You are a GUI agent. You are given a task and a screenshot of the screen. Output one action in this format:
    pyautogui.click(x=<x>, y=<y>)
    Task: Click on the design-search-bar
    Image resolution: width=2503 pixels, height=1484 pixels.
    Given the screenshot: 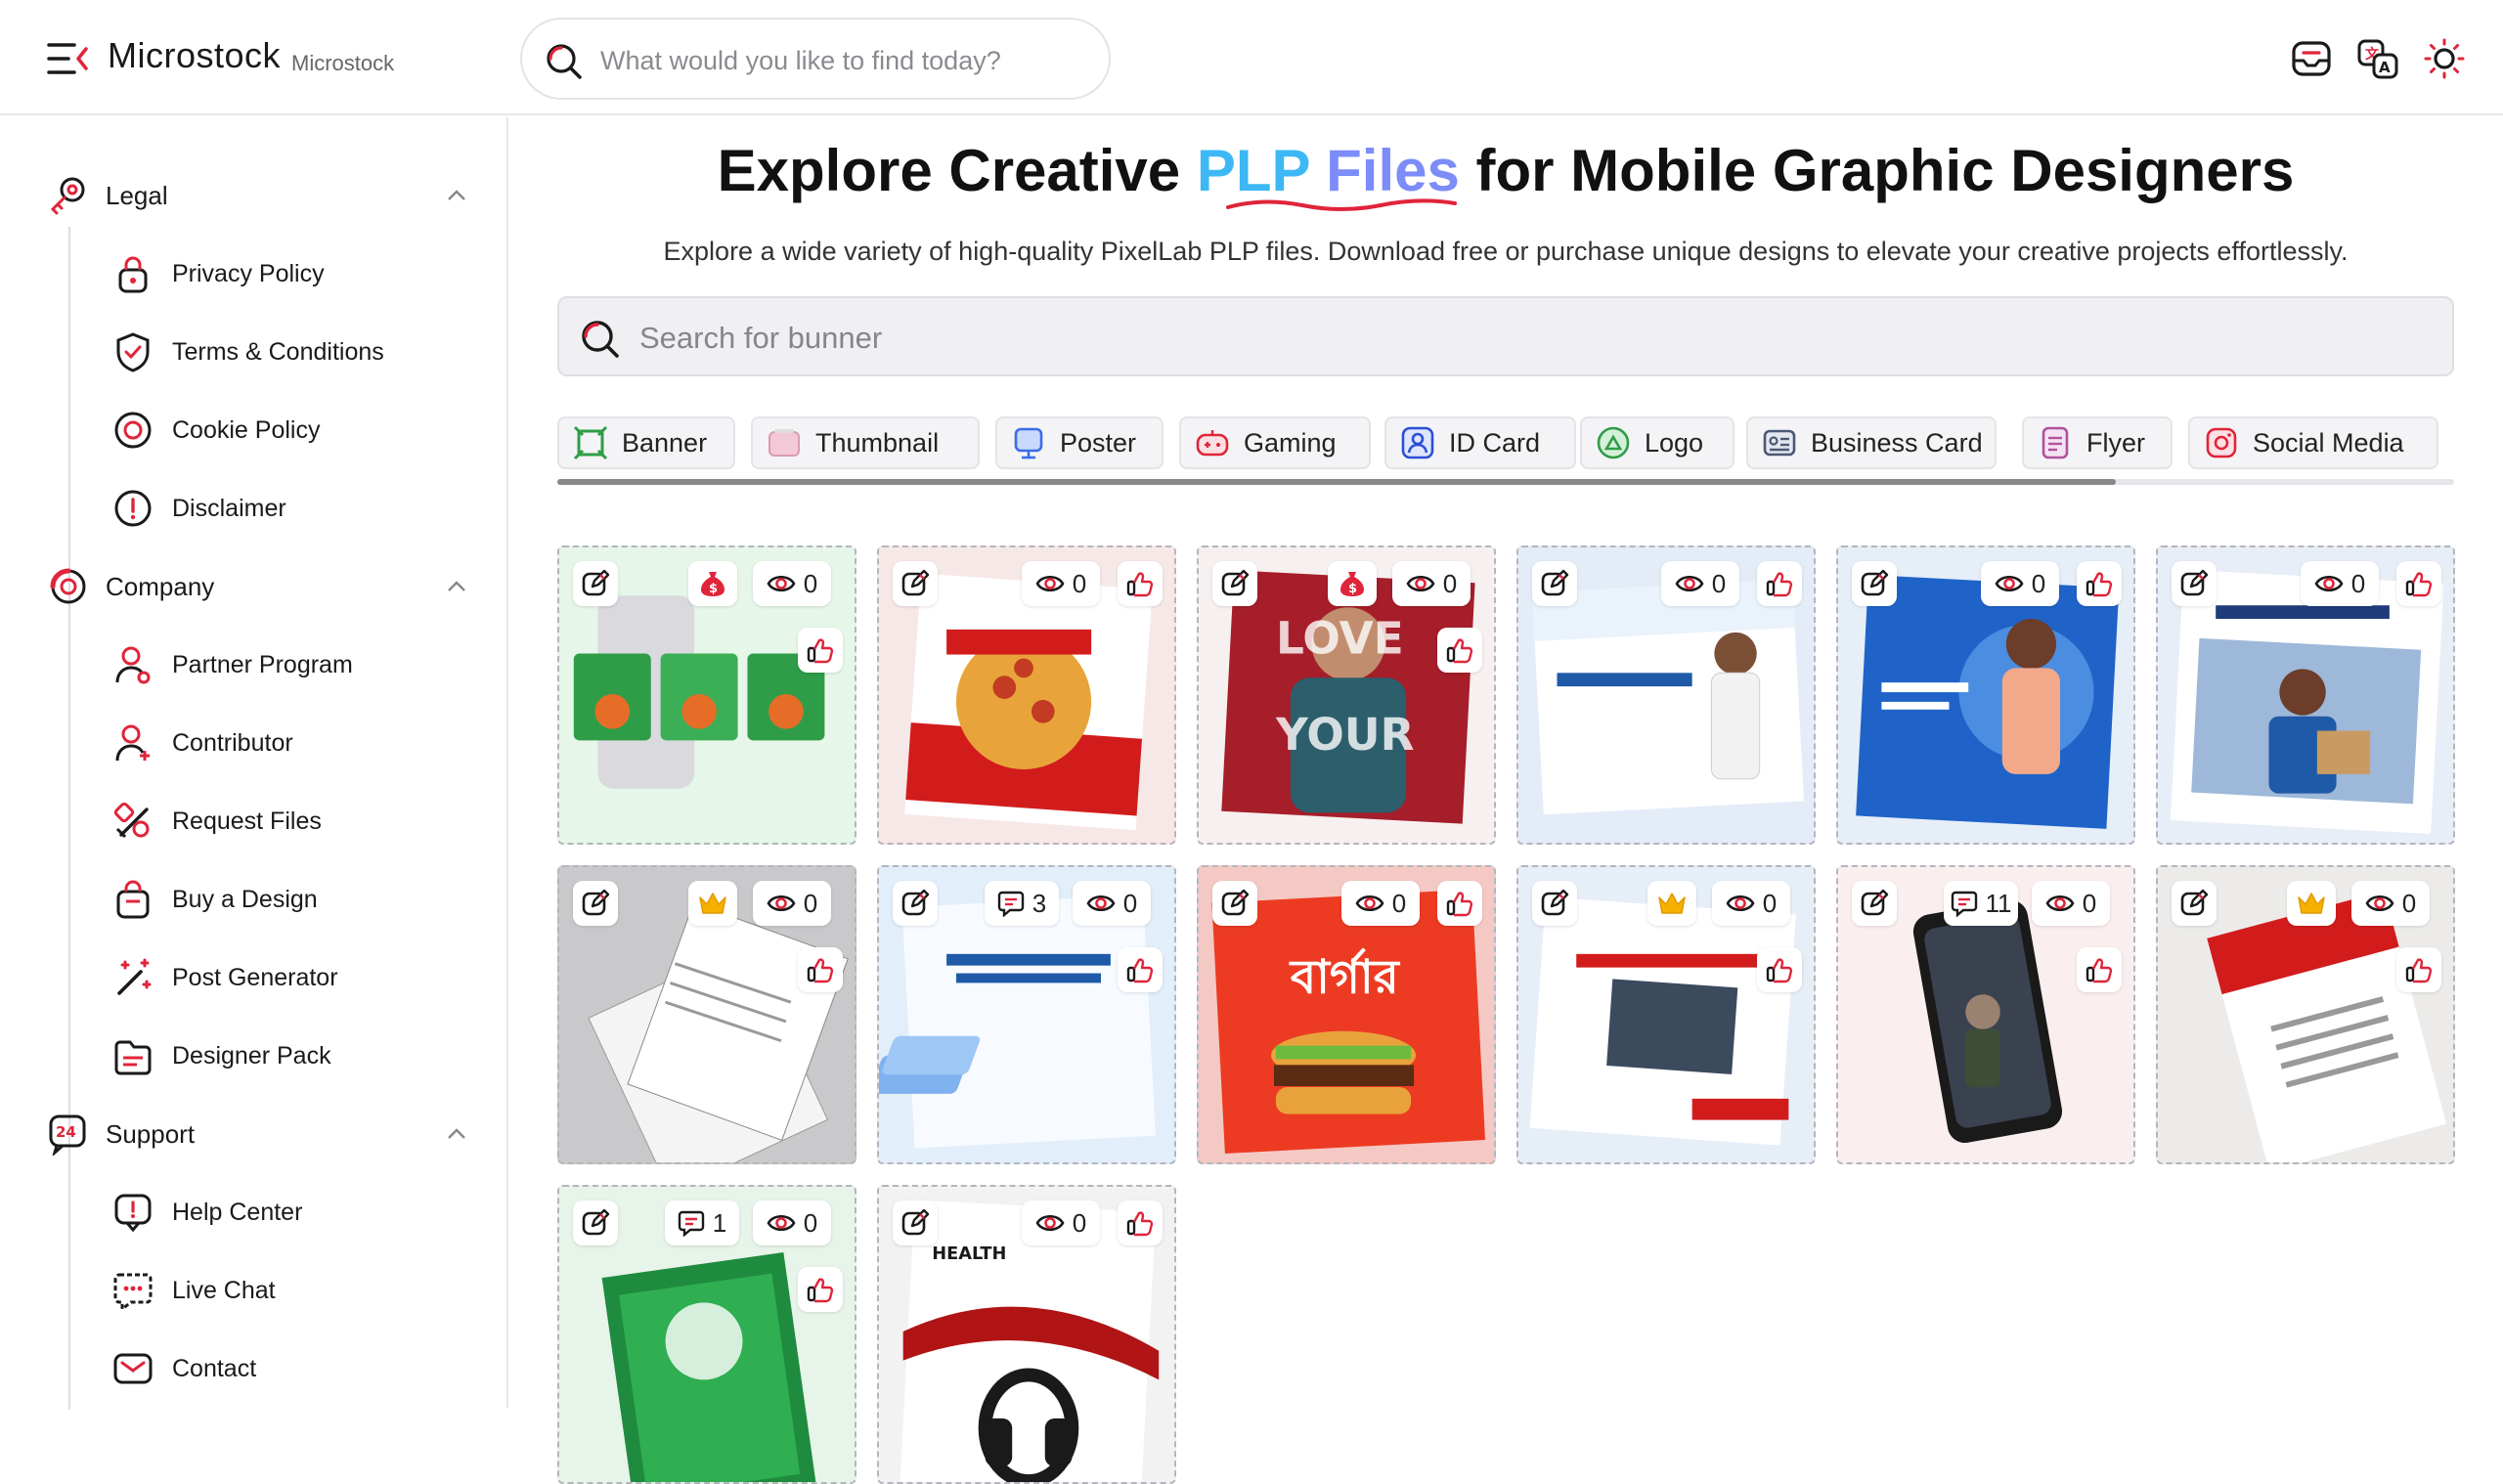 What is the action you would take?
    pyautogui.click(x=1505, y=336)
    